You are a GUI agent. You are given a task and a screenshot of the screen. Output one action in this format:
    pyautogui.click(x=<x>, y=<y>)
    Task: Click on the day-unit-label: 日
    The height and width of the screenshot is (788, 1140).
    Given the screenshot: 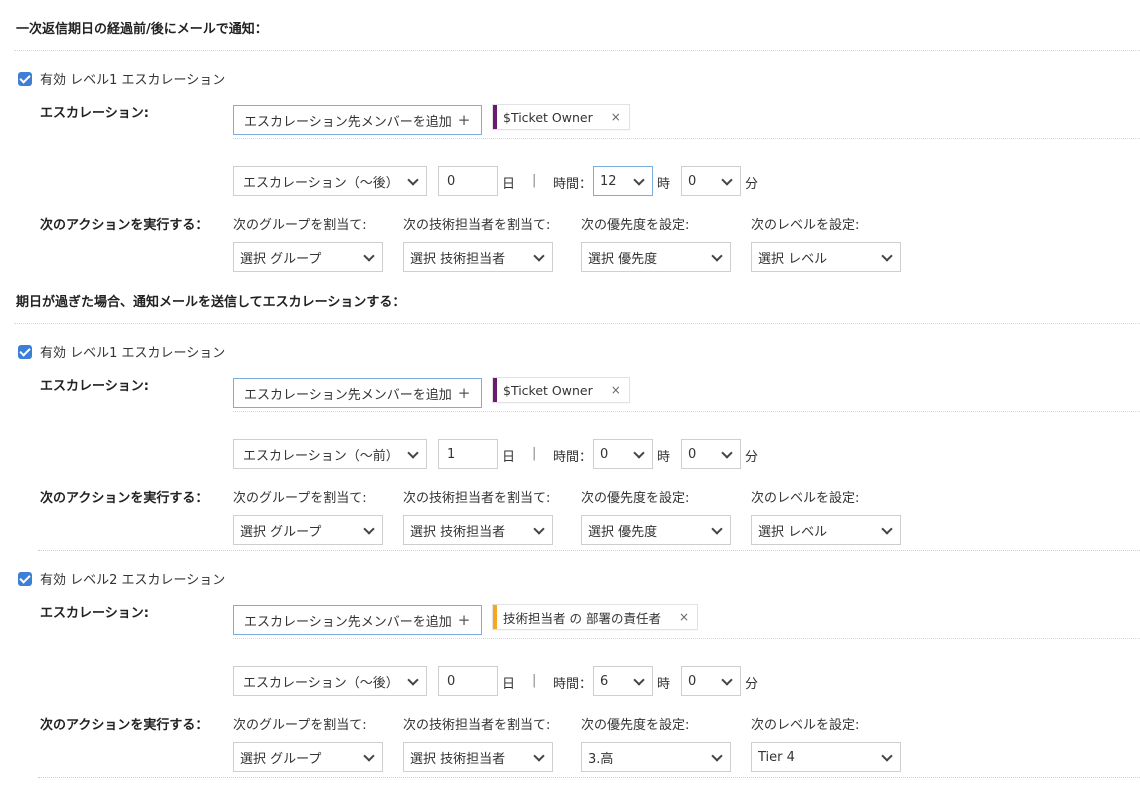 What is the action you would take?
    pyautogui.click(x=509, y=684)
    